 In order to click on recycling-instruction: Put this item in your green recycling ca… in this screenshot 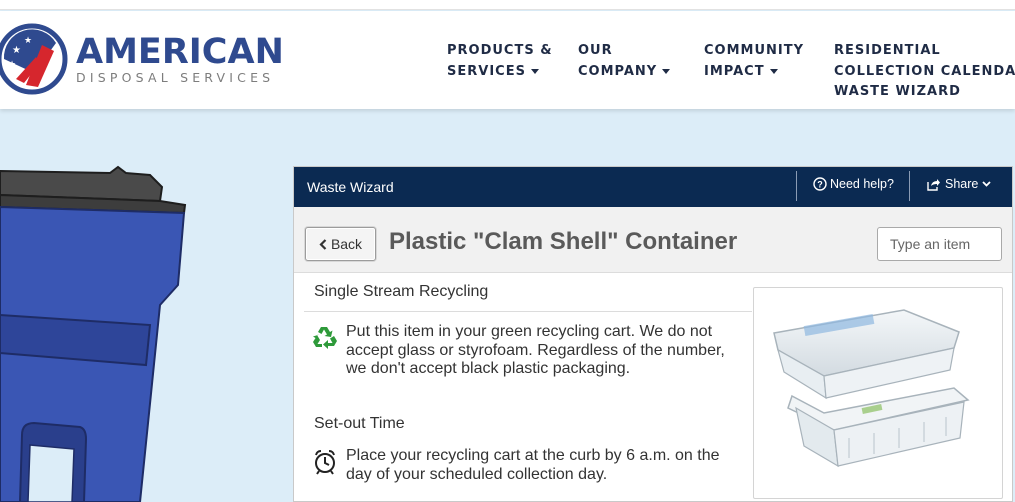, I will do `click(522, 351)`.